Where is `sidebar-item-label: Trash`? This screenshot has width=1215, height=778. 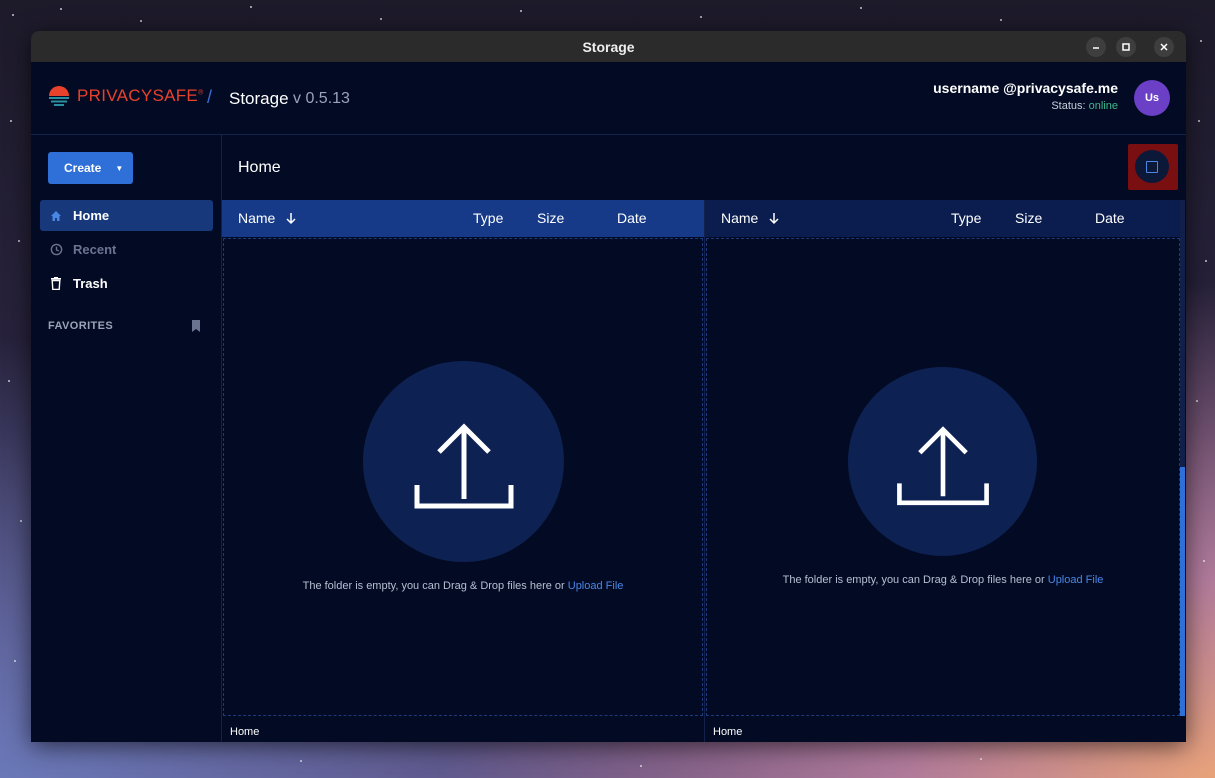
sidebar-item-label: Trash is located at coordinates (90, 283).